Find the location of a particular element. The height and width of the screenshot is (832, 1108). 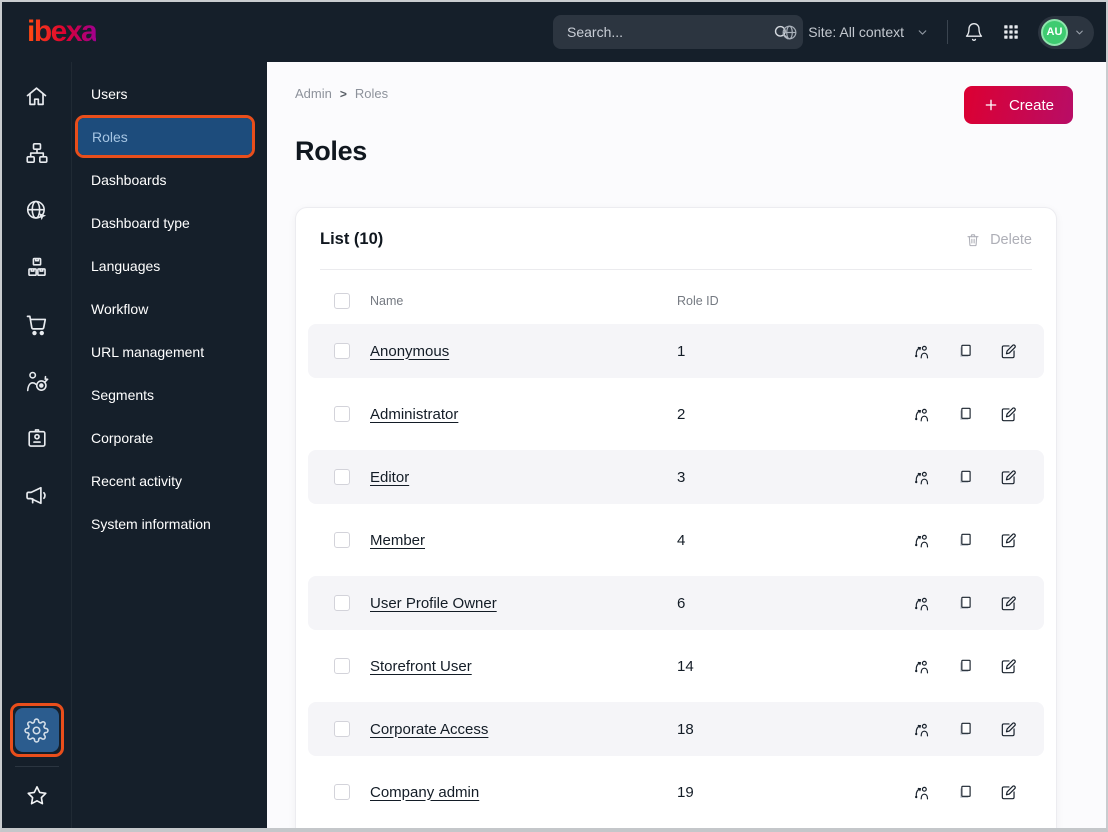

commerce-cart-icon is located at coordinates (37, 324).